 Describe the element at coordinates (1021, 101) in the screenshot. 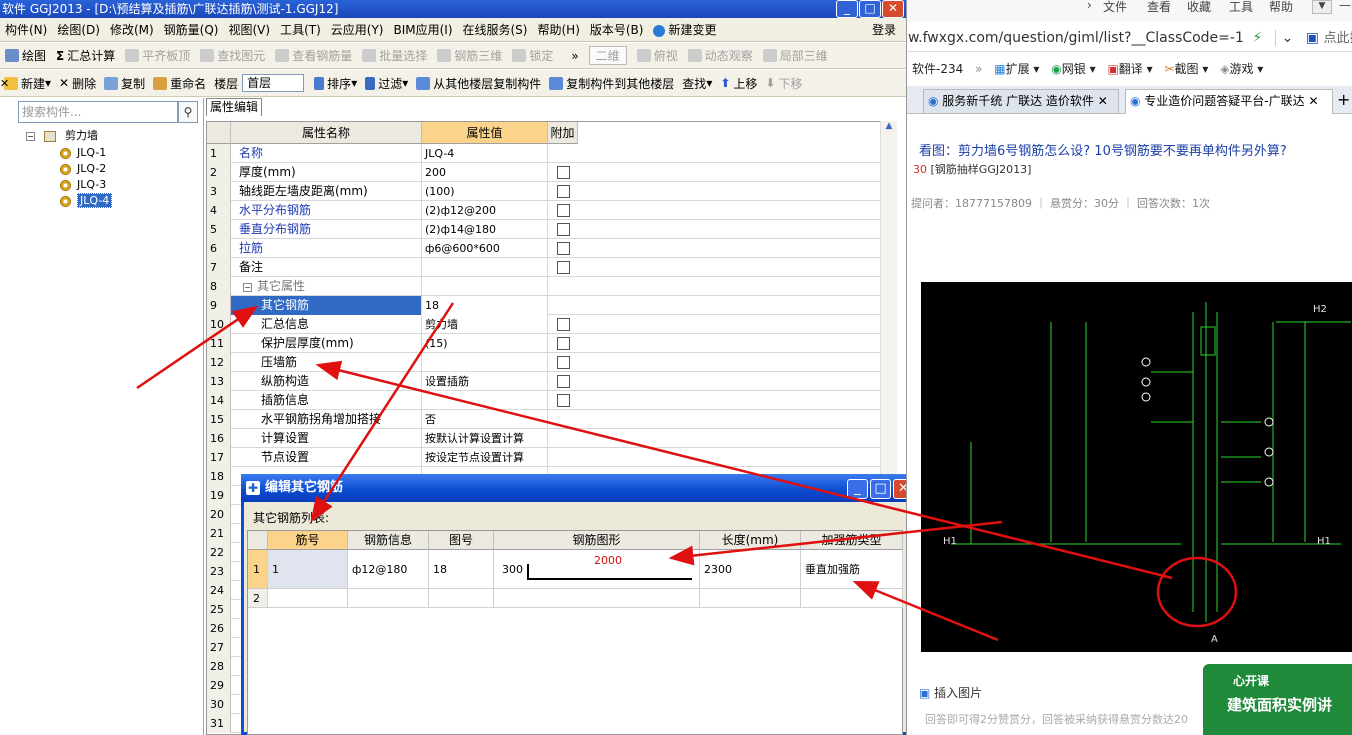

I see `browser-tab-1: ◉ 服务新千统 广联达 造价软件 ✕` at that location.